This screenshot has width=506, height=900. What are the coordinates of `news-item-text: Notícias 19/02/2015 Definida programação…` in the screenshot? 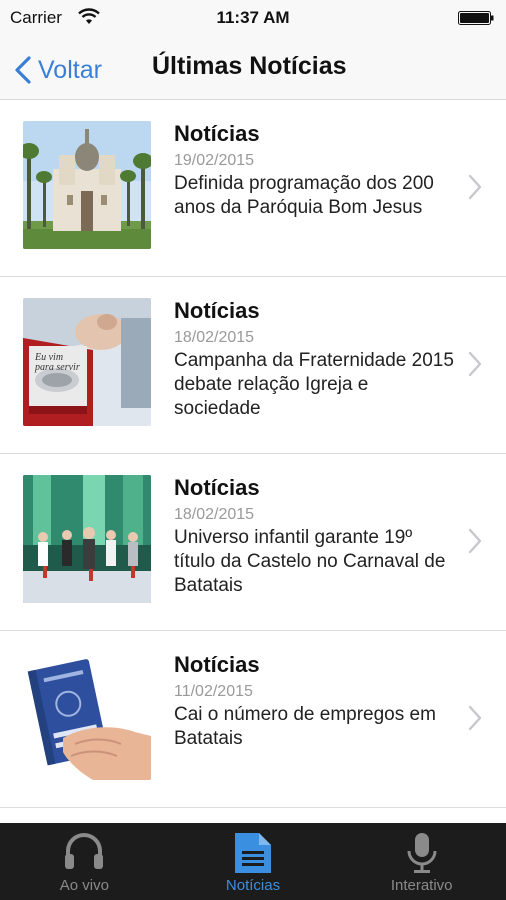 It's located at (314, 170).